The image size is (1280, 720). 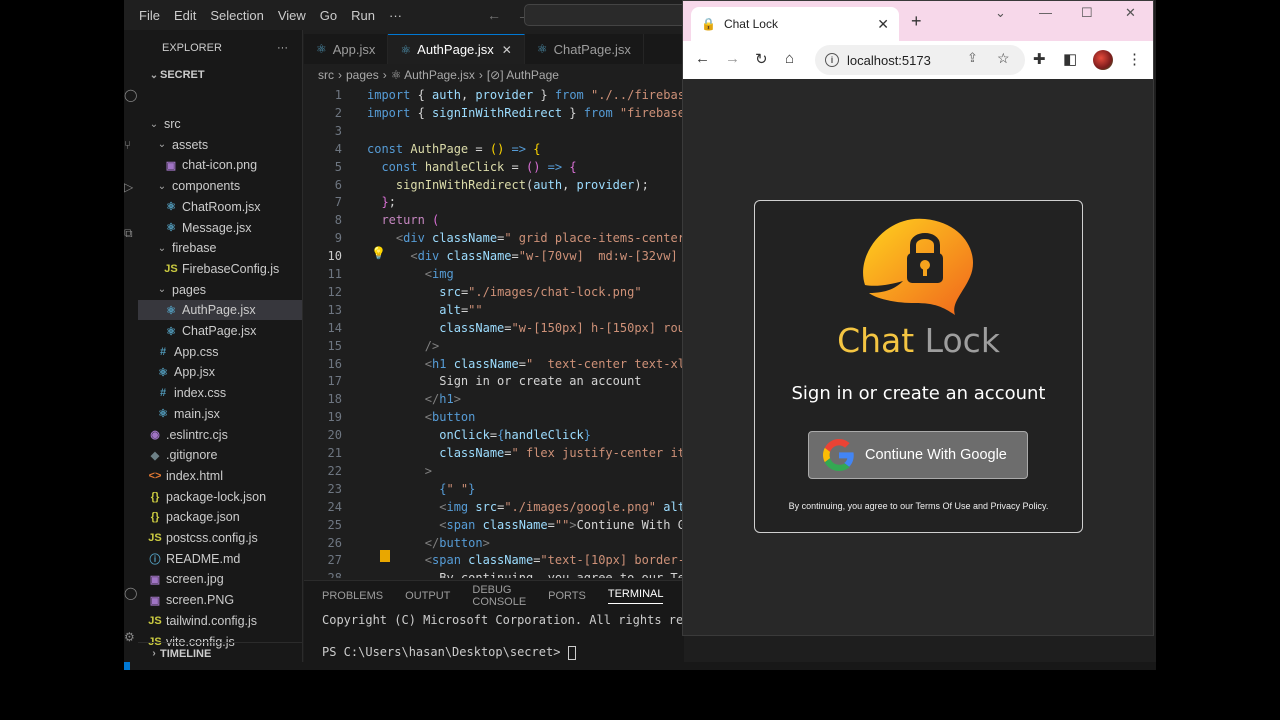 I want to click on file-type-icon: ⚛, so click(x=171, y=228).